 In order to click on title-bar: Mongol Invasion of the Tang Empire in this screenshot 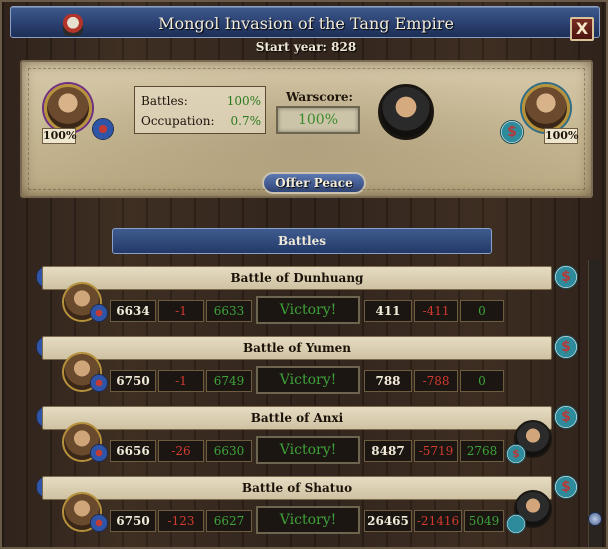, I will do `click(305, 22)`.